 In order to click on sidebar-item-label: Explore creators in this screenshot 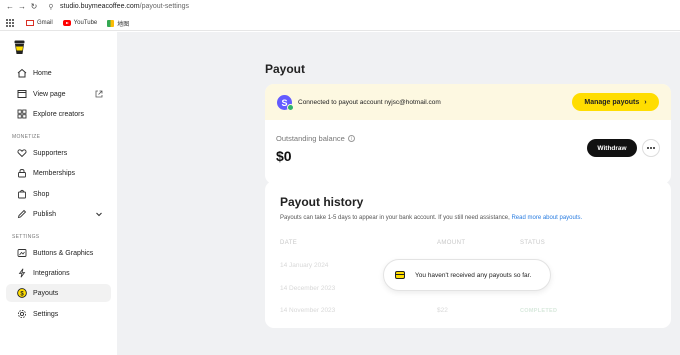, I will do `click(58, 114)`.